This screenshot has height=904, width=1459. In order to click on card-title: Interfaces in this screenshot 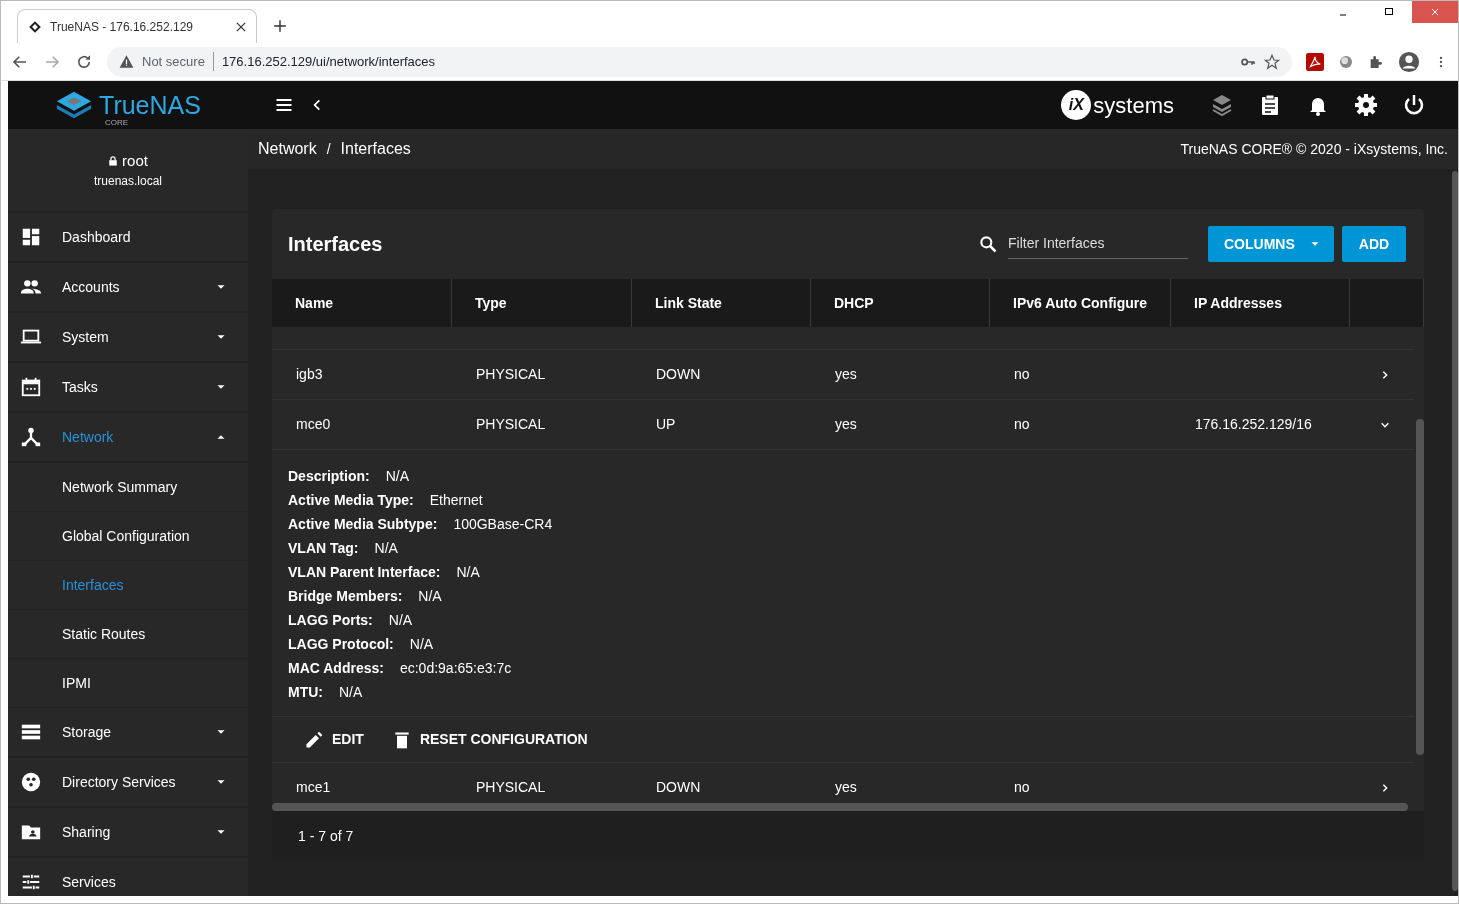, I will do `click(336, 244)`.